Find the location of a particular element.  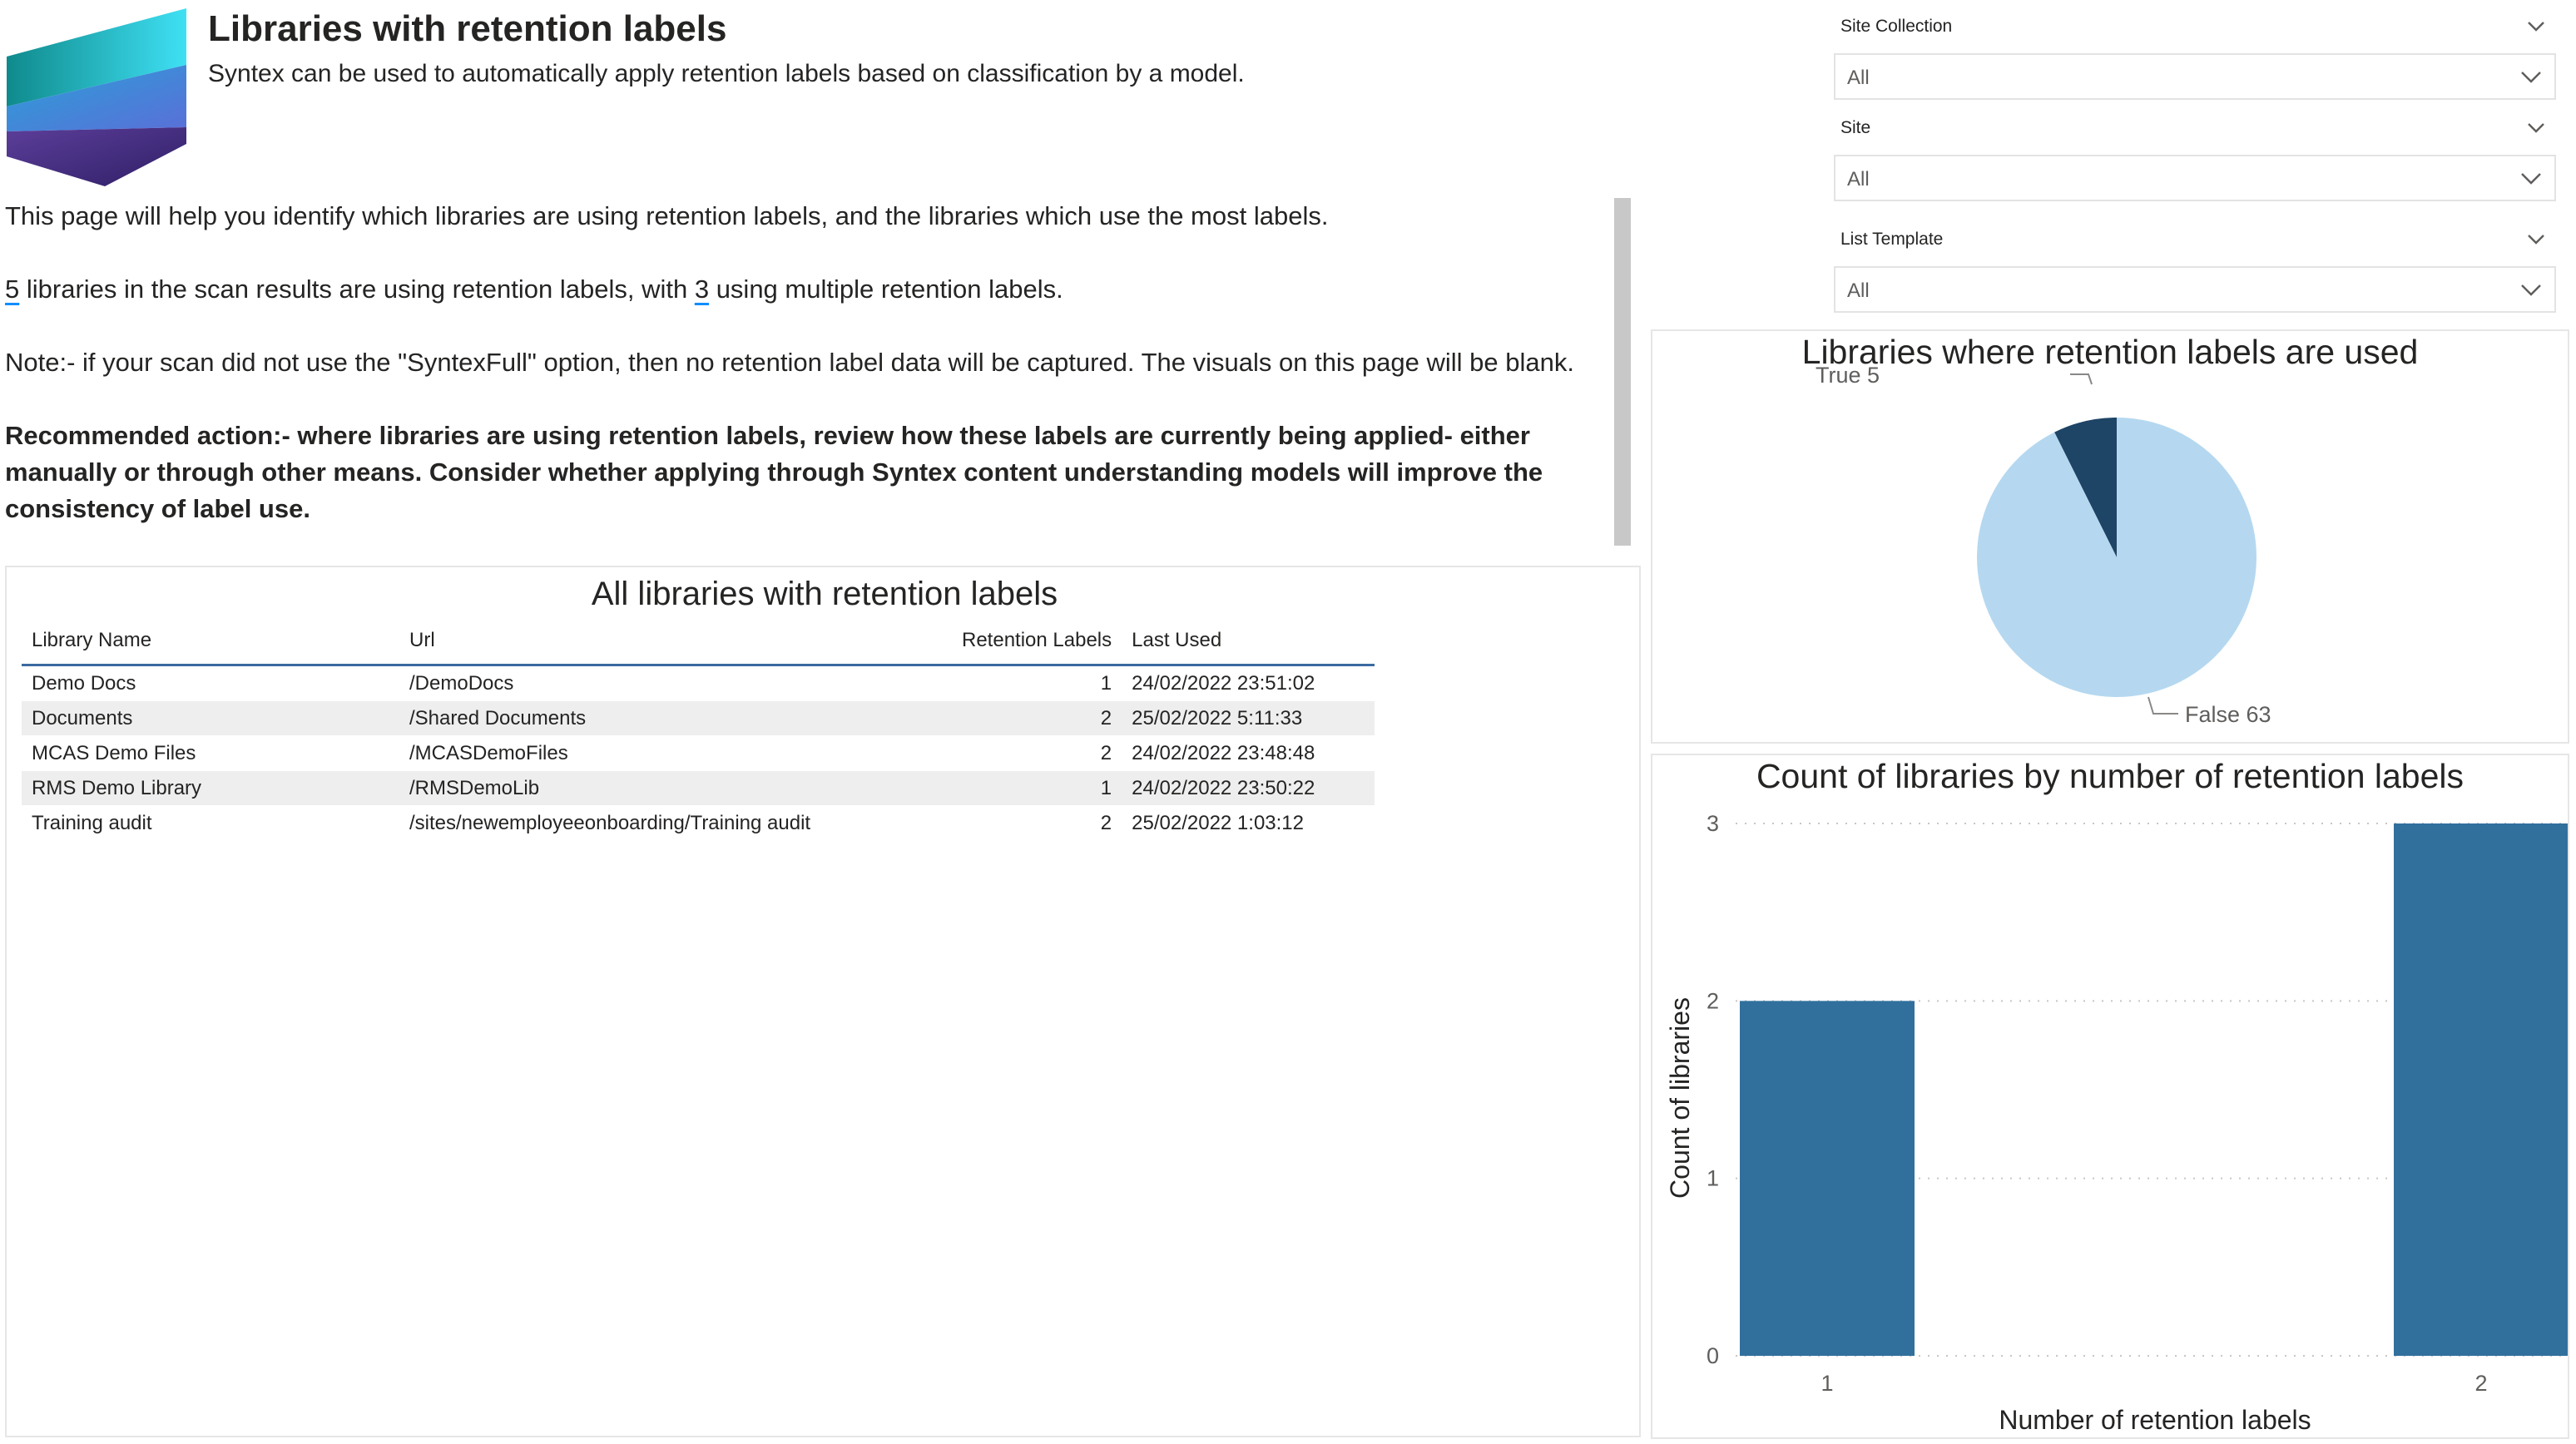

slicer-label-list-template: List Template is located at coordinates (1892, 240).